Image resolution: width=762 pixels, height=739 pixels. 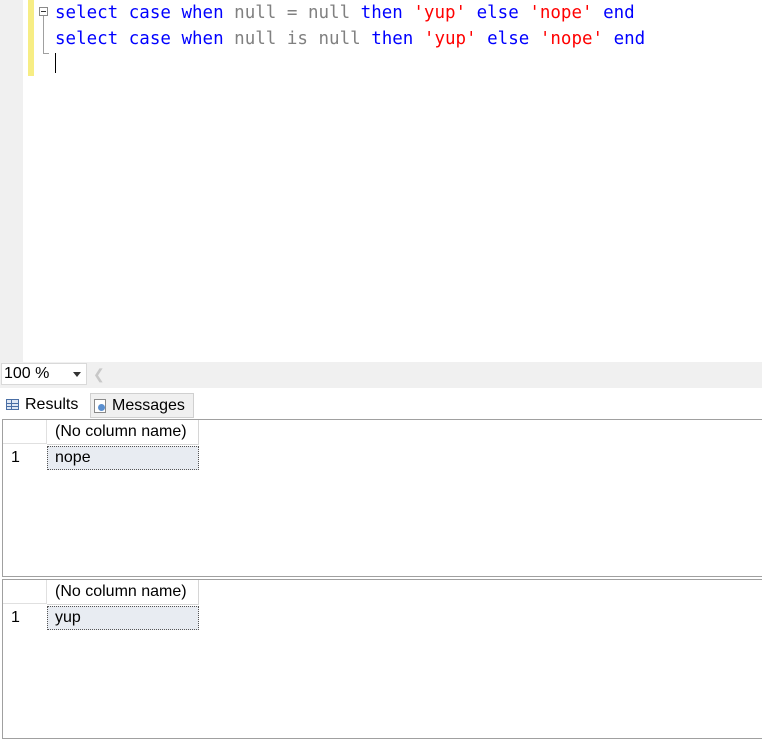 What do you see at coordinates (77, 374) in the screenshot?
I see `chevron-down-icon` at bounding box center [77, 374].